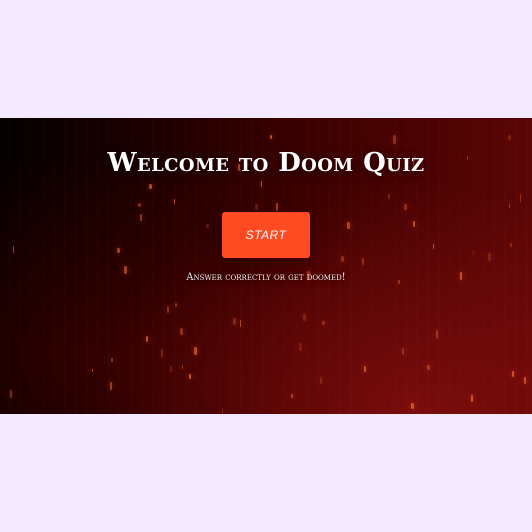  Describe the element at coordinates (266, 277) in the screenshot. I see `page-subtitle: Answer correctly or get doomed!` at that location.